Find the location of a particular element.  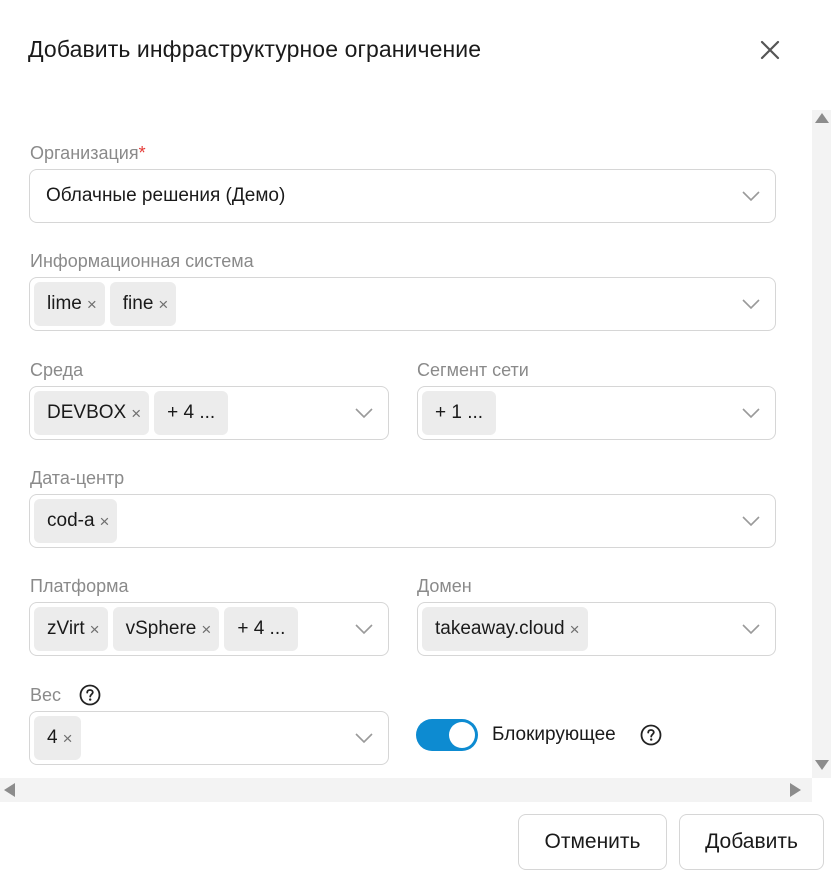

weight-label: Вес is located at coordinates (46, 695).